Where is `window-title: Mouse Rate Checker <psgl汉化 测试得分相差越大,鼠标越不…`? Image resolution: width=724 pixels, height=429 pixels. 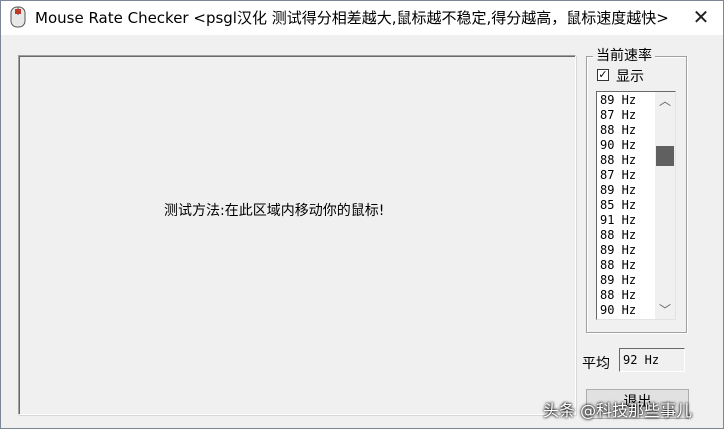 window-title: Mouse Rate Checker <psgl汉化 测试得分相差越大,鼠标越不… is located at coordinates (352, 18).